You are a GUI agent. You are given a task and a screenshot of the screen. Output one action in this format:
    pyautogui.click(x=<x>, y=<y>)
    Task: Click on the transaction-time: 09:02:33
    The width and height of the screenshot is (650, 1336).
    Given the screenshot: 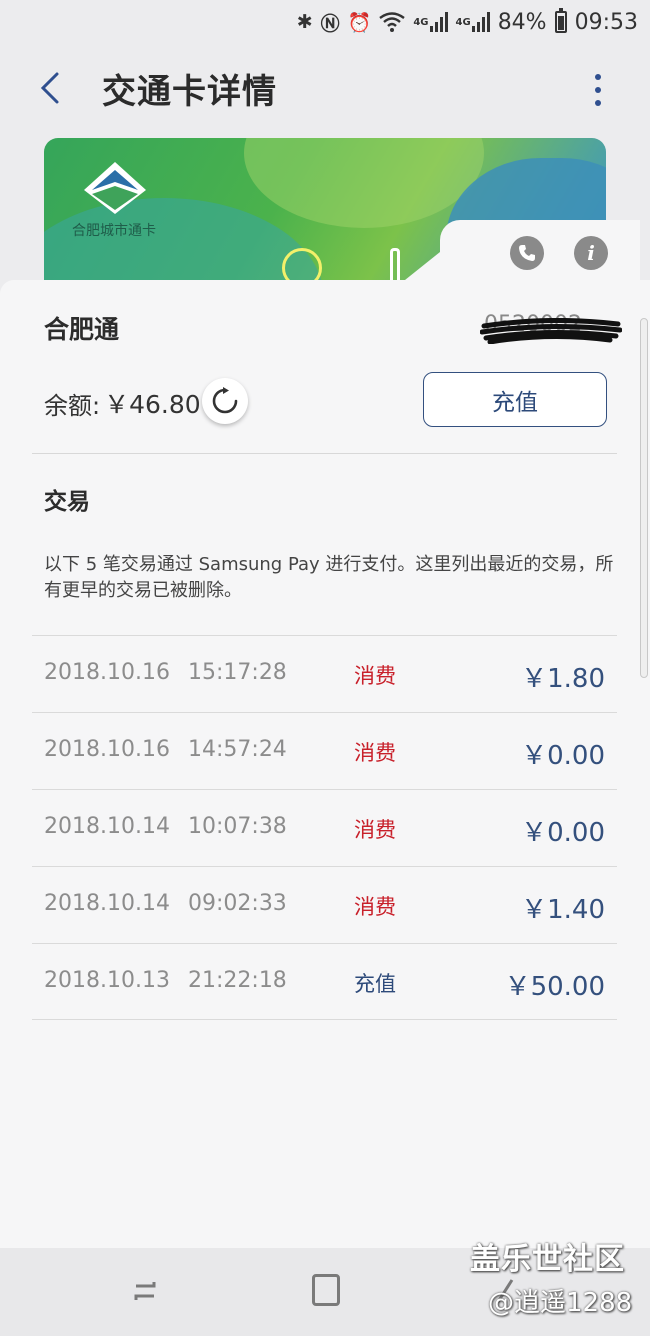 What is the action you would take?
    pyautogui.click(x=237, y=903)
    